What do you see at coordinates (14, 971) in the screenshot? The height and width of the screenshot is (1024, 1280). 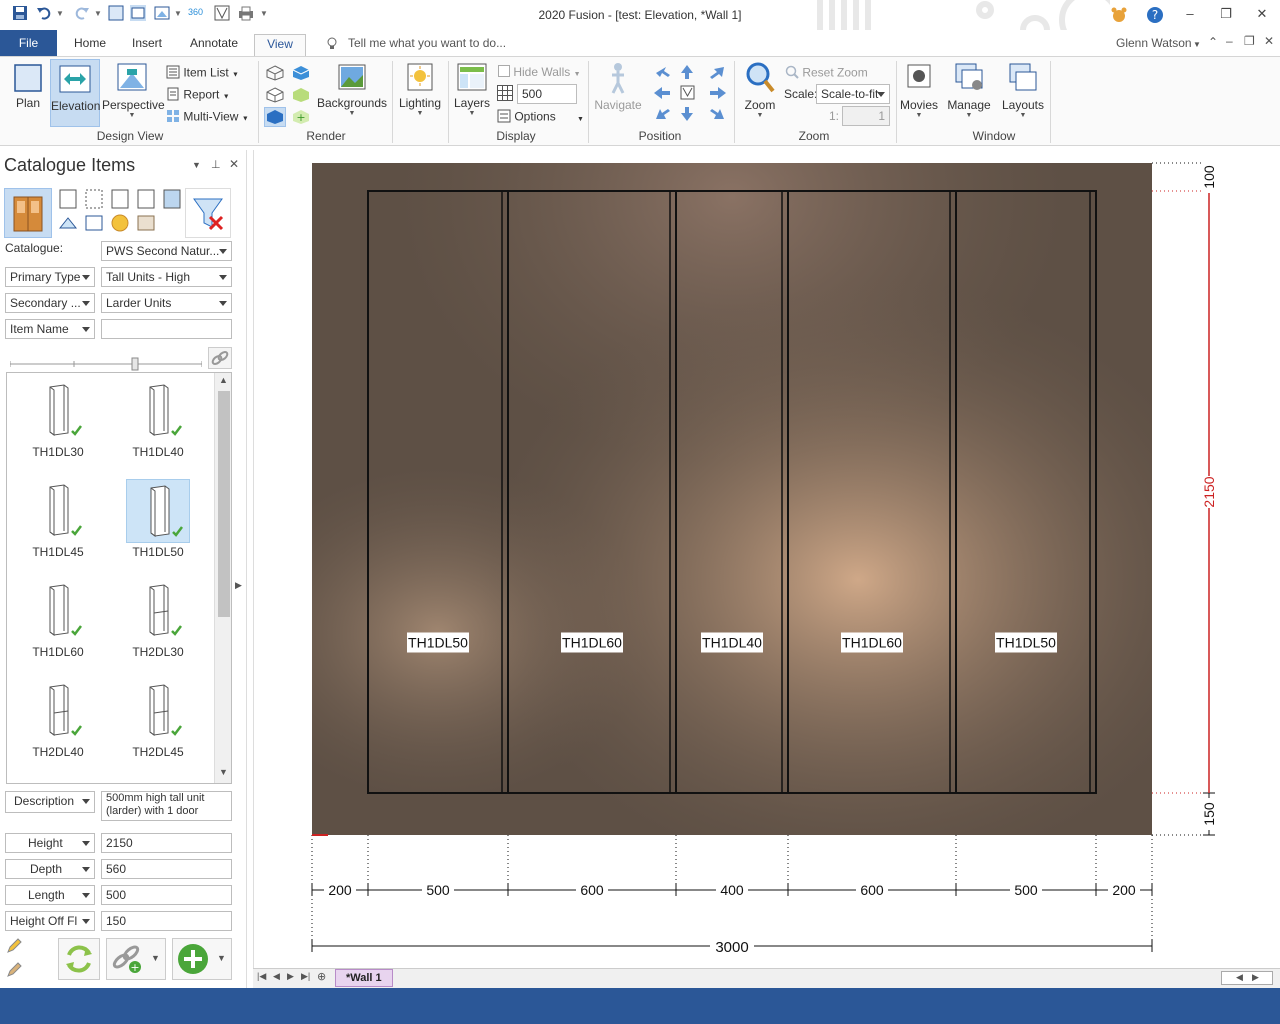 I see `edit-pencil-alt-icon` at bounding box center [14, 971].